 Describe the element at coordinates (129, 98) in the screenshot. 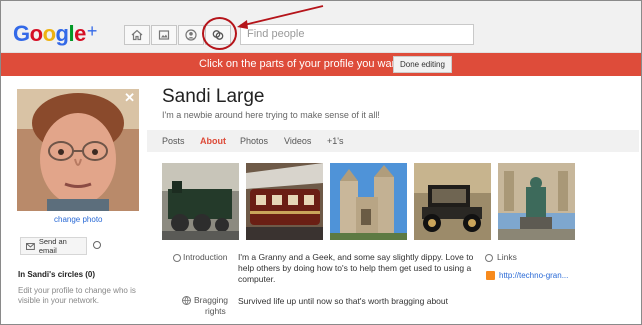

I see `close-icon: ✕` at that location.